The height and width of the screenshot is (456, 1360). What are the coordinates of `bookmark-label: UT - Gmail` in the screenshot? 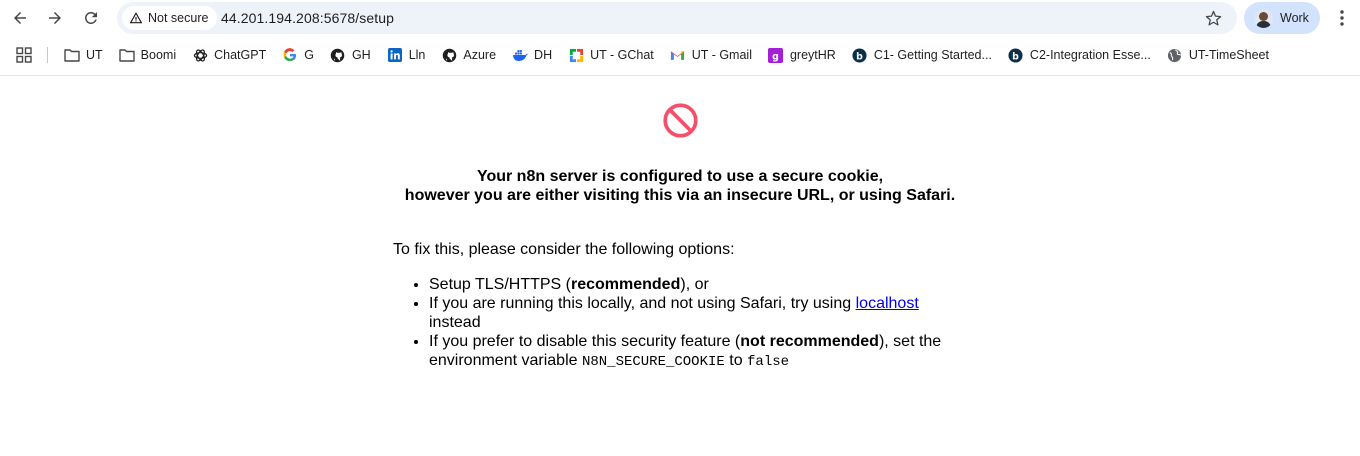 It's located at (721, 55).